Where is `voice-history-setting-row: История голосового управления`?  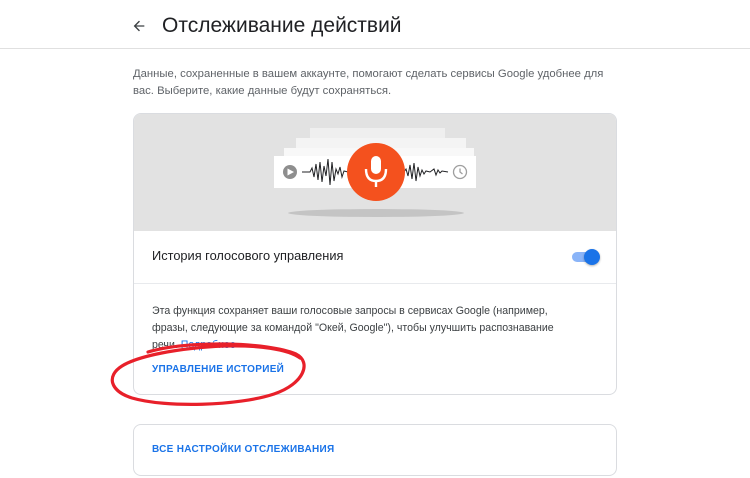
voice-history-setting-row: История голосового управления is located at coordinates (375, 257).